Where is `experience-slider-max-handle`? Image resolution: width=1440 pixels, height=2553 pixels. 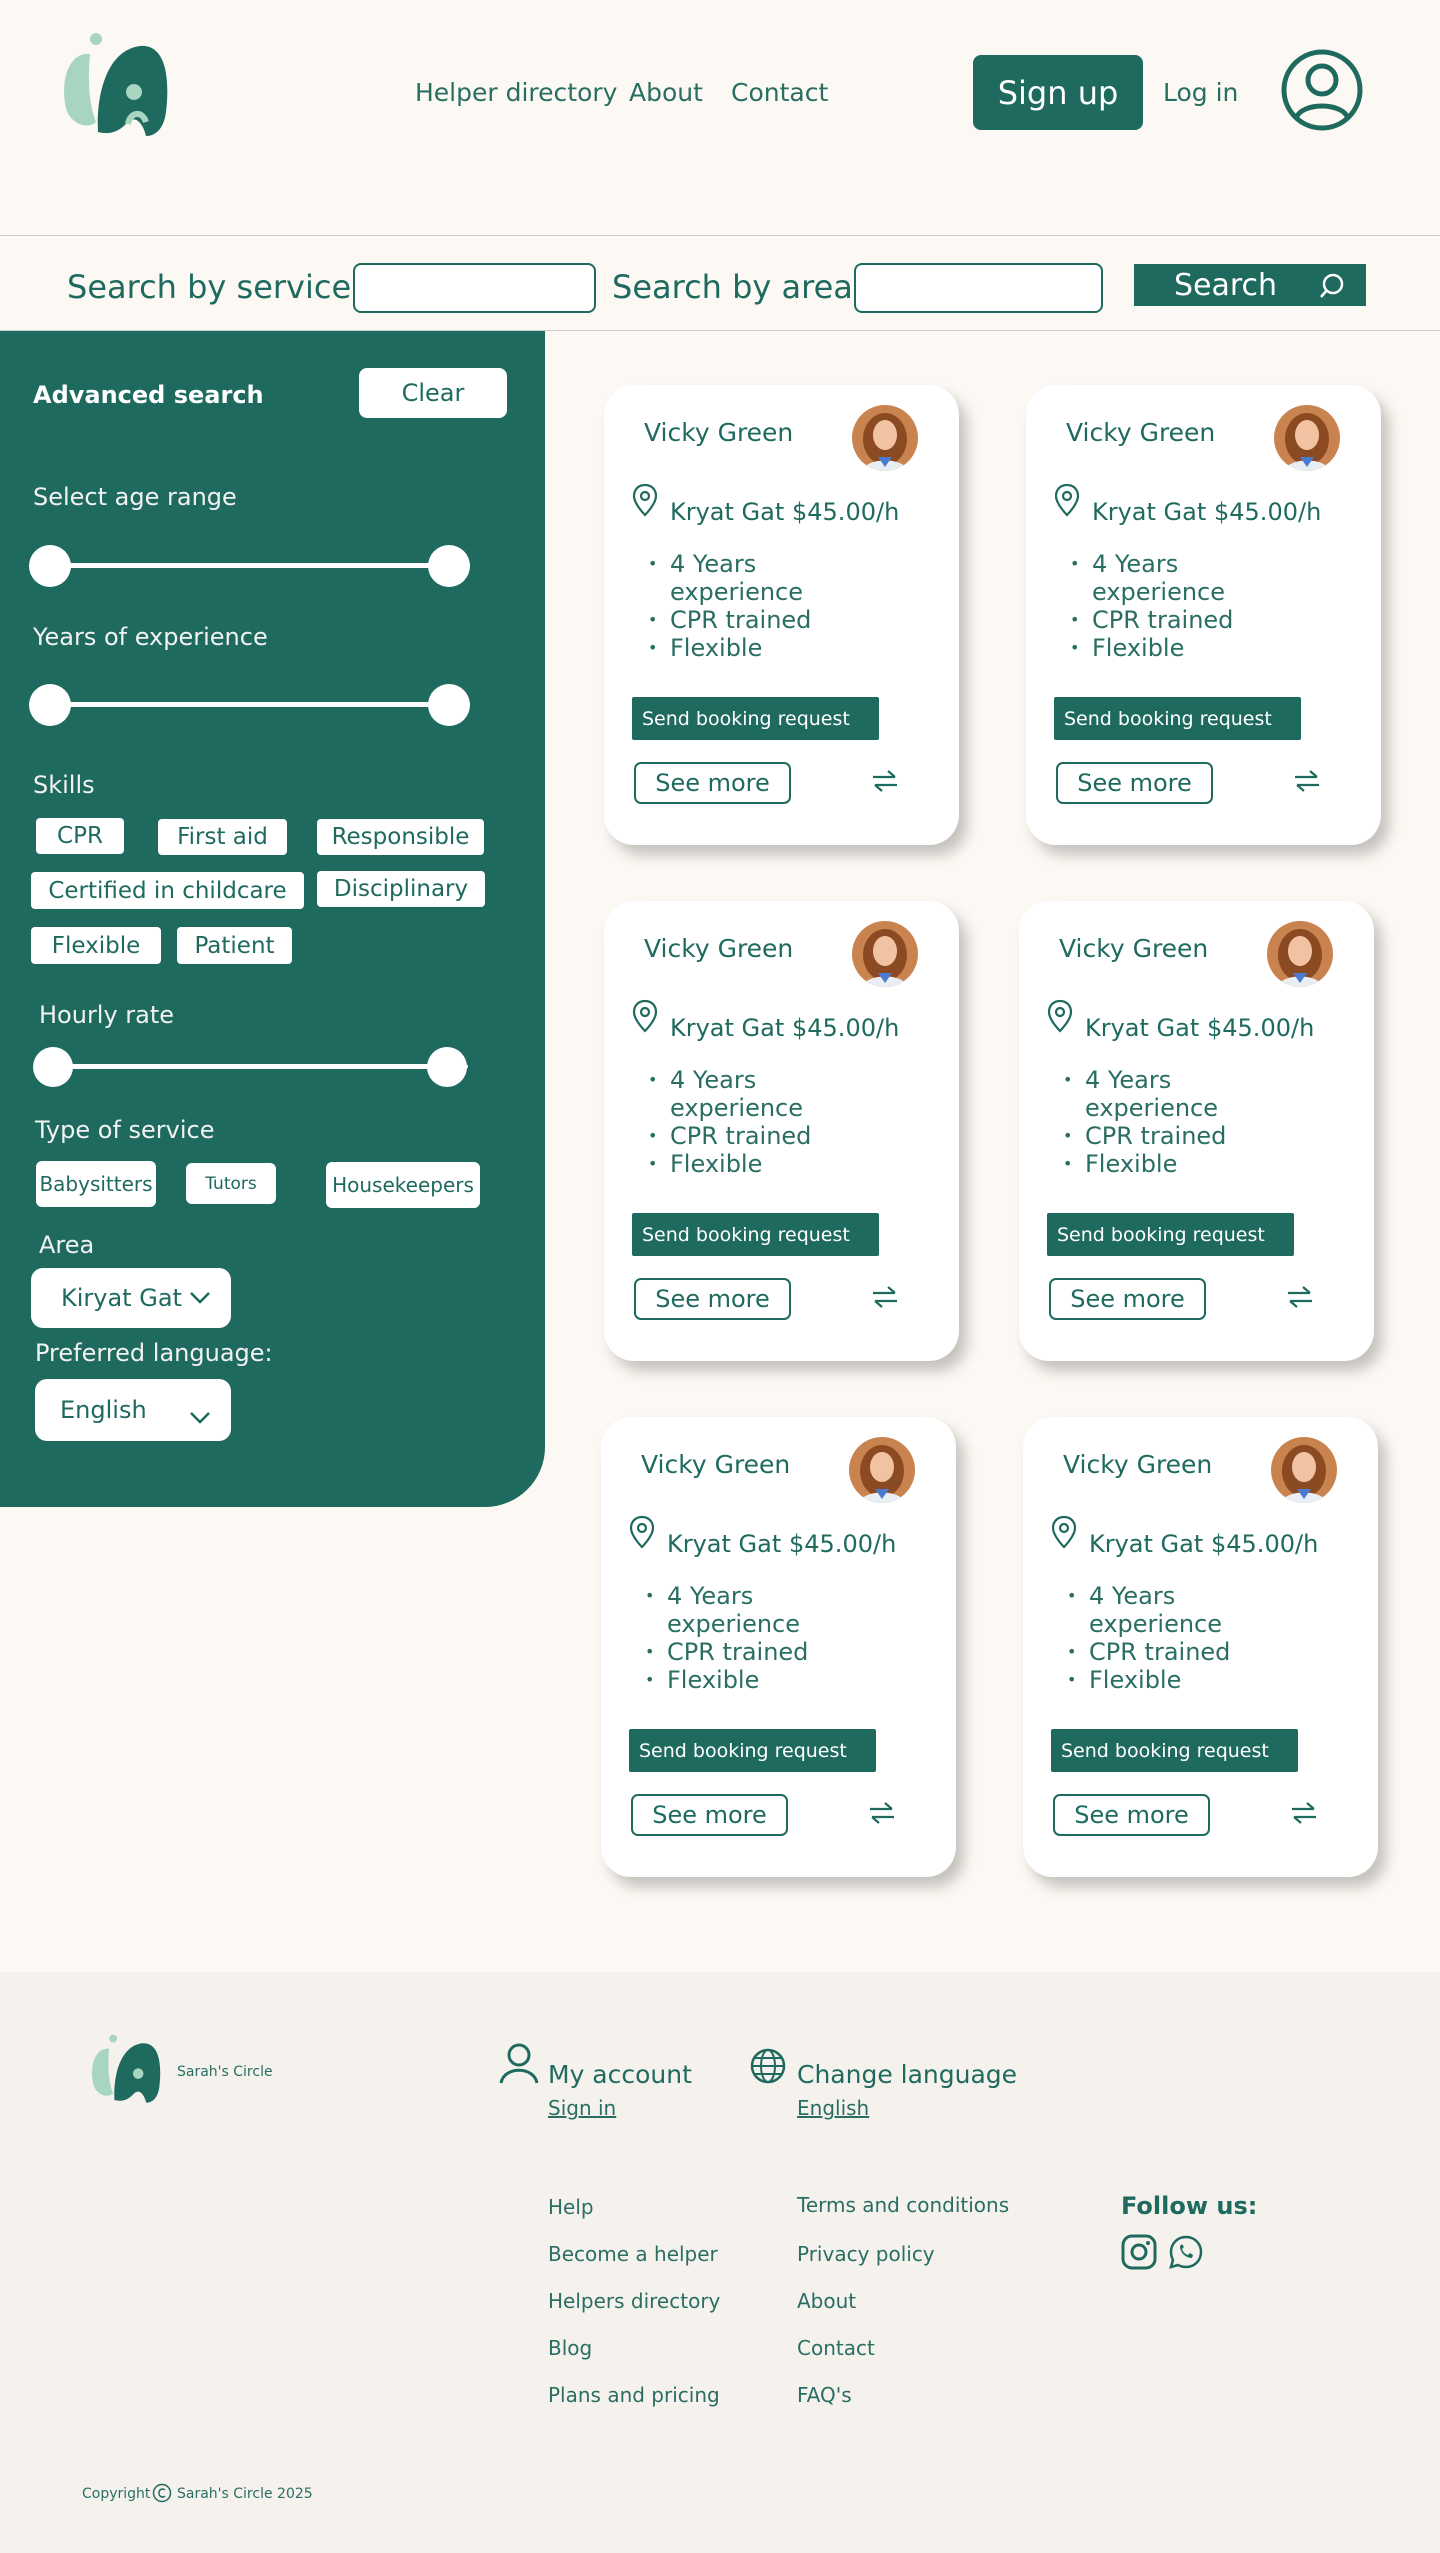 experience-slider-max-handle is located at coordinates (449, 705).